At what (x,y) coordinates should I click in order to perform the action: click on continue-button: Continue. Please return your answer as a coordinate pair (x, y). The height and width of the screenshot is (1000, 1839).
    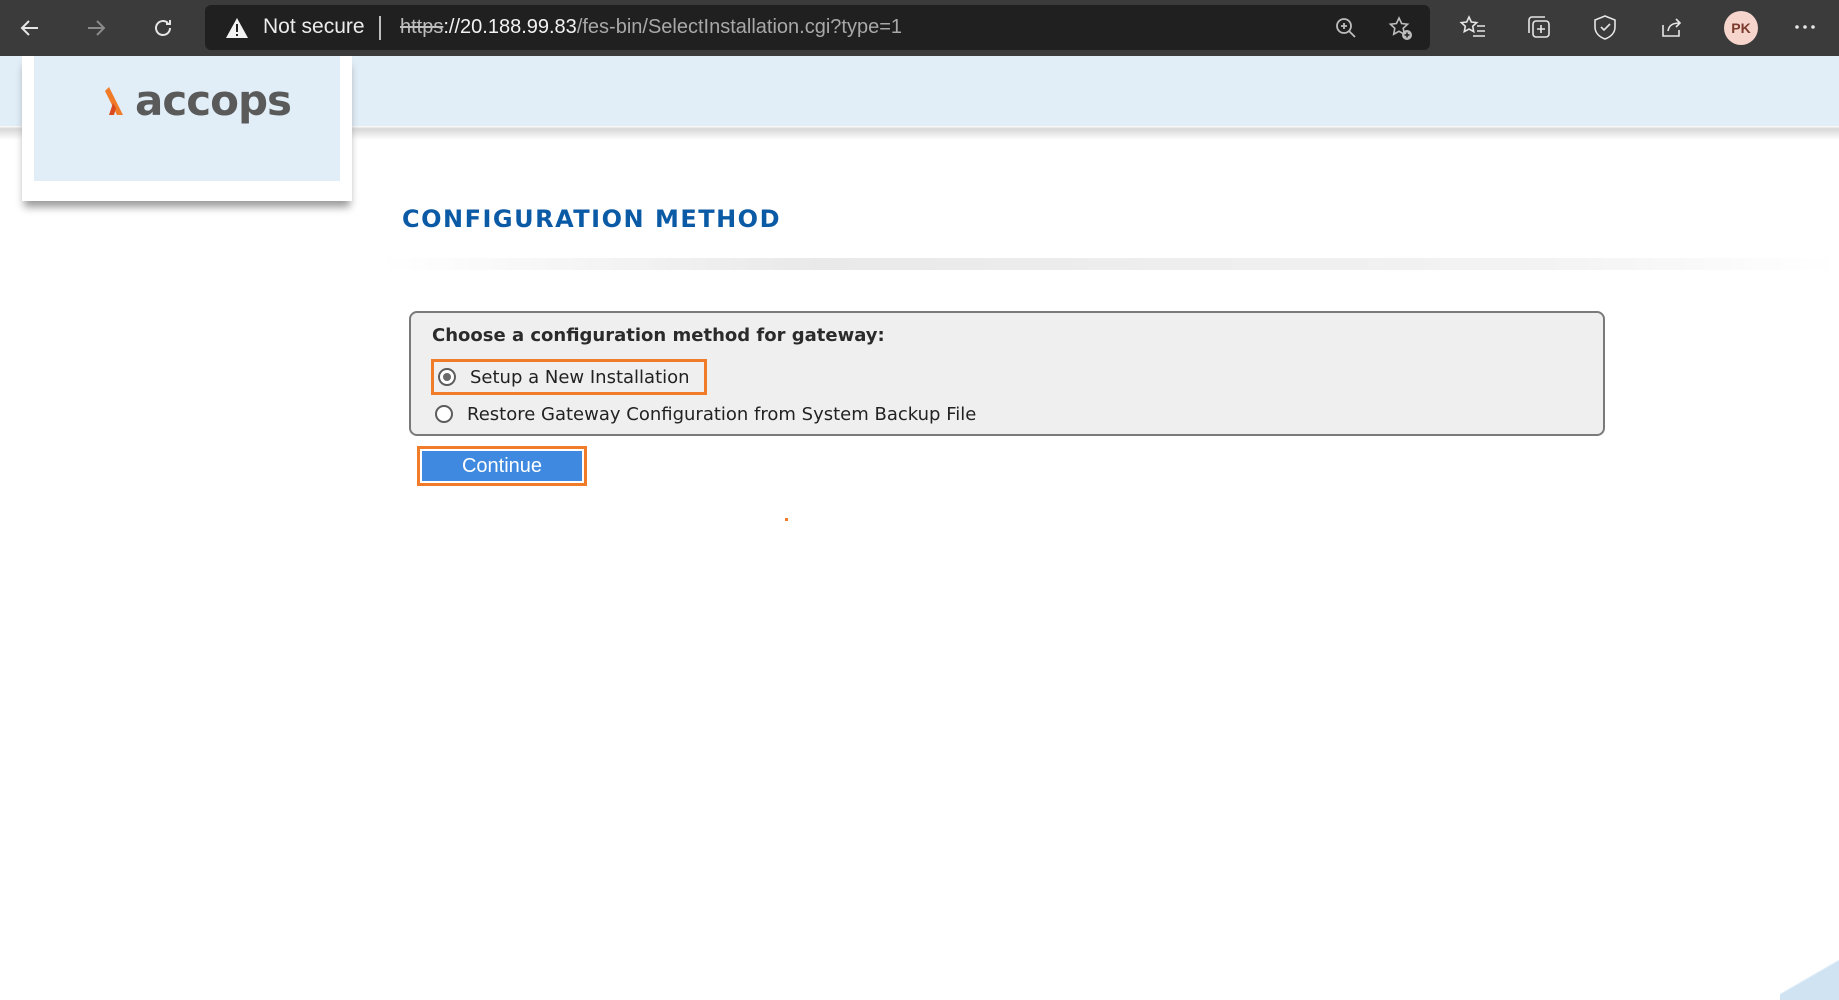
    Looking at the image, I should click on (502, 466).